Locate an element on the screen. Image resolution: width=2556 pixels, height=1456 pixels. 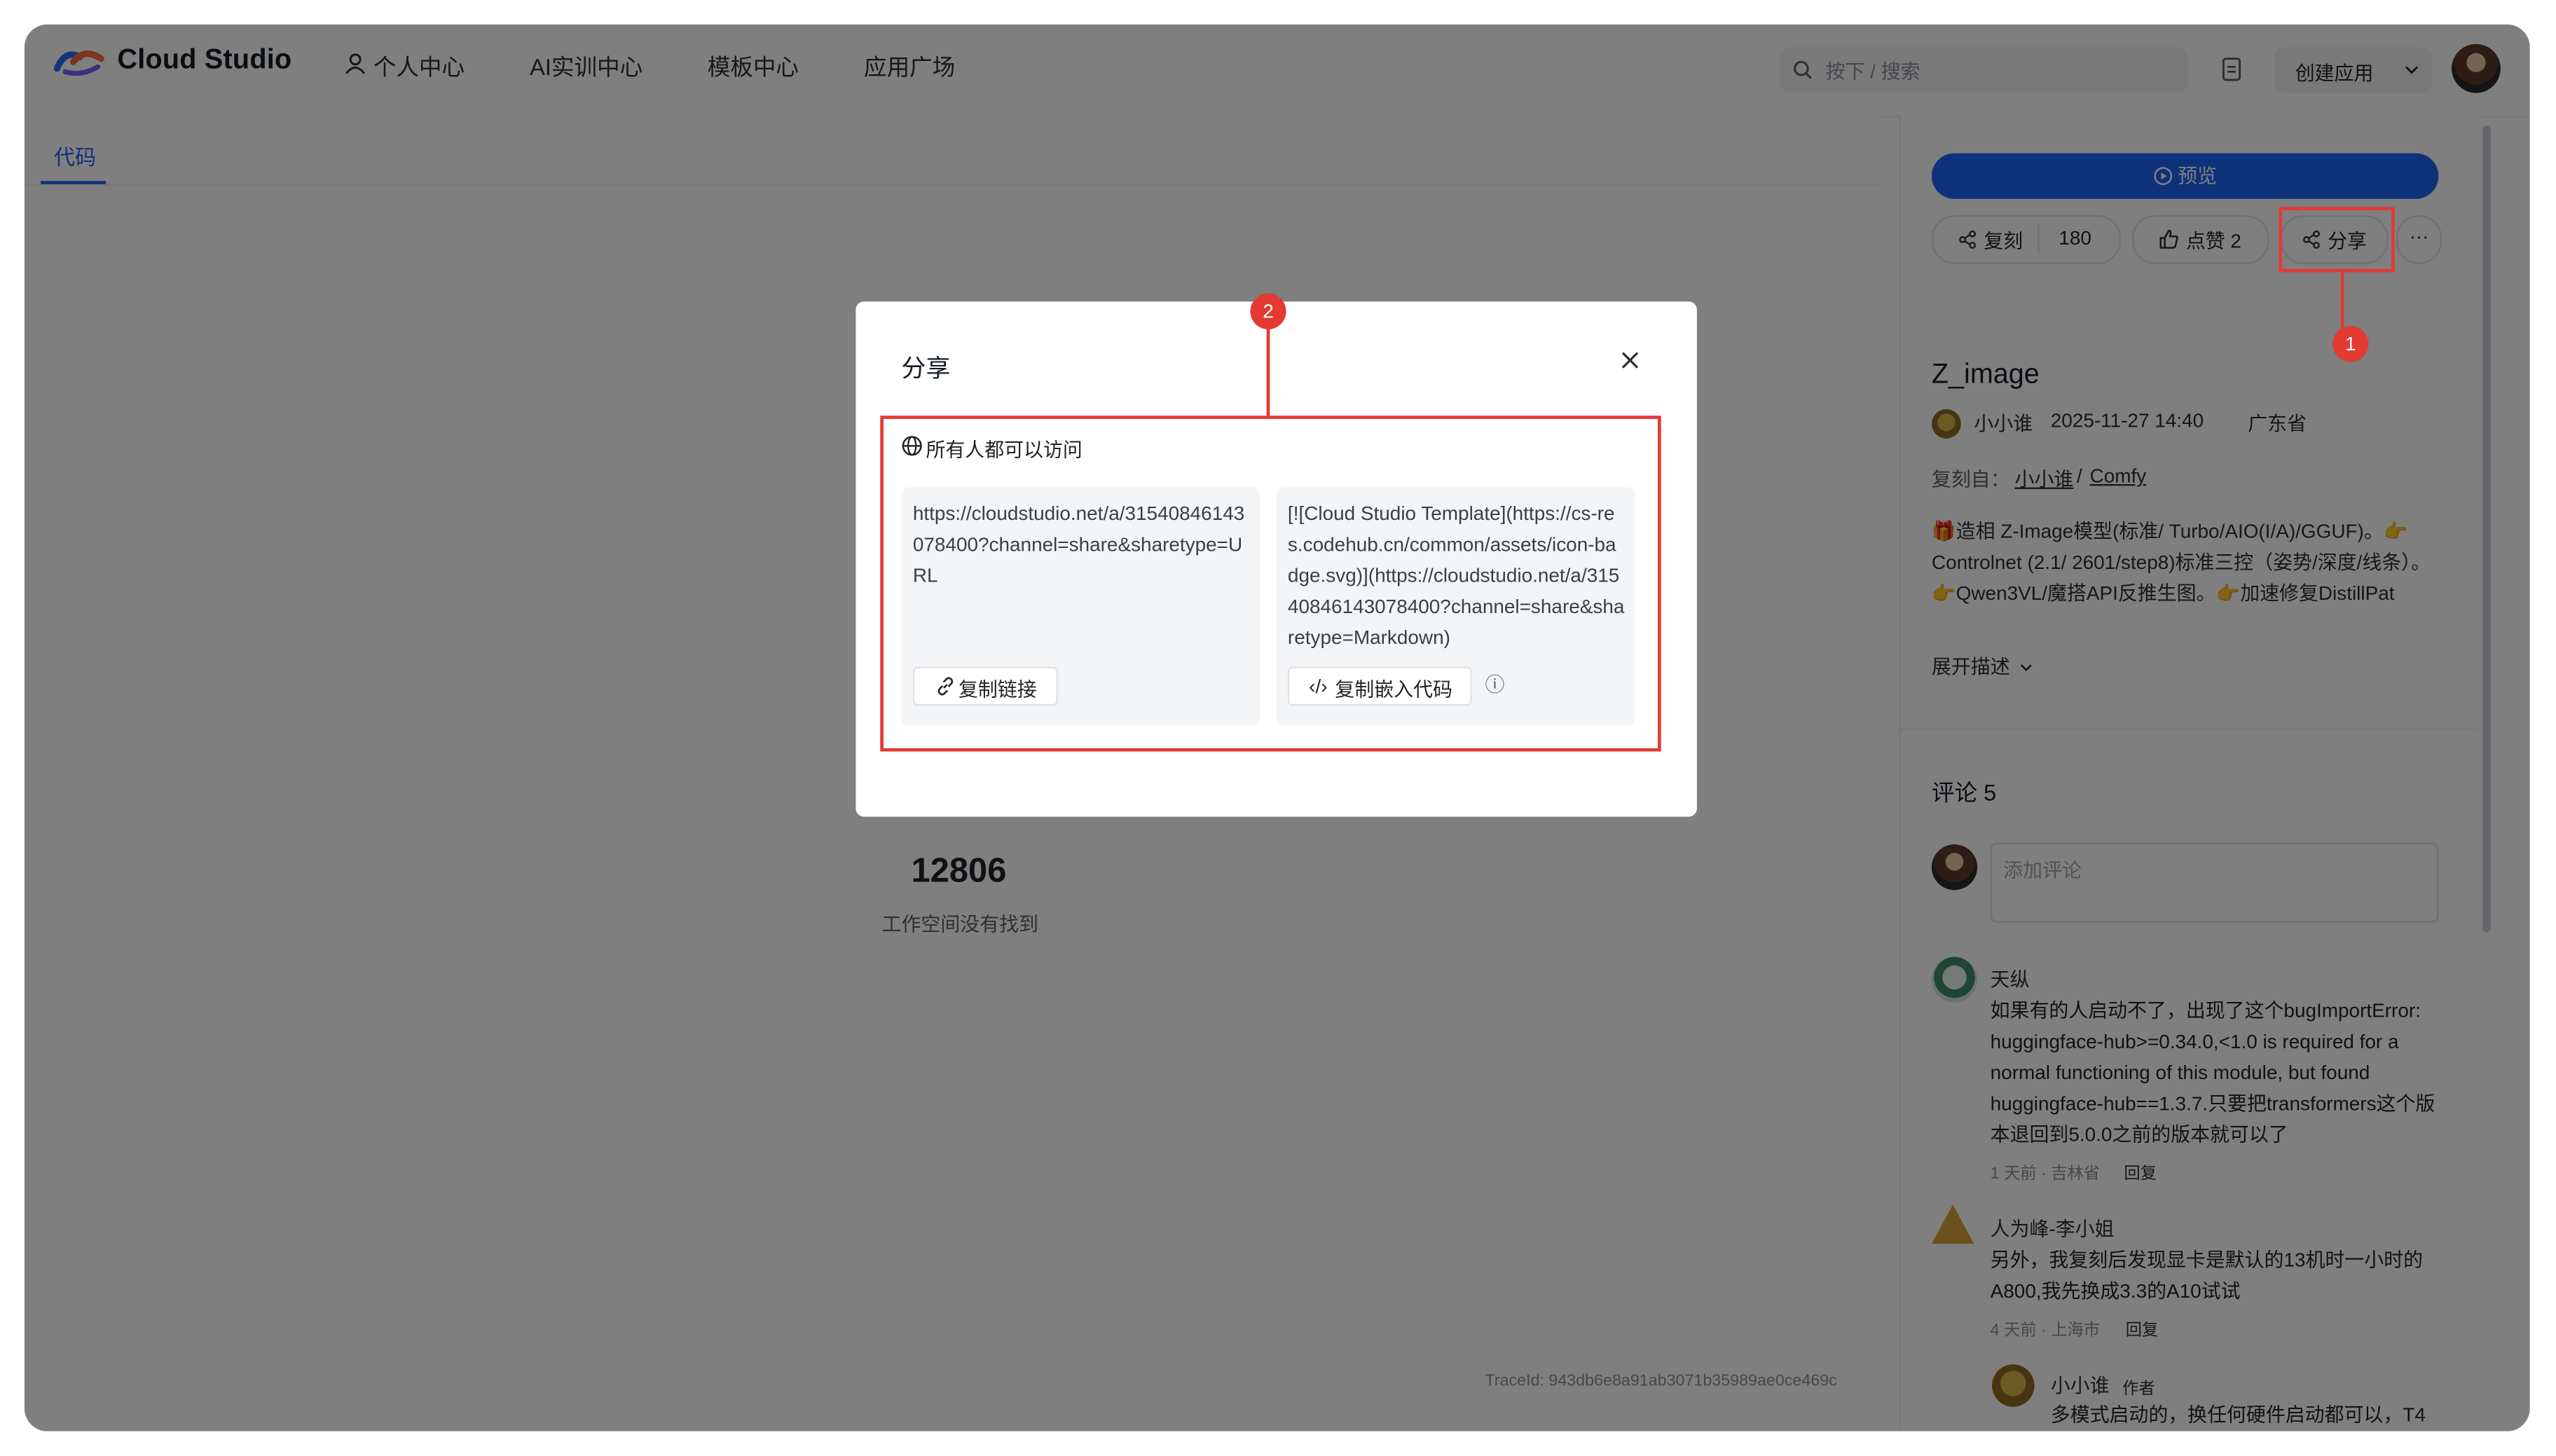
annotation-box-share-content is located at coordinates (1270, 583).